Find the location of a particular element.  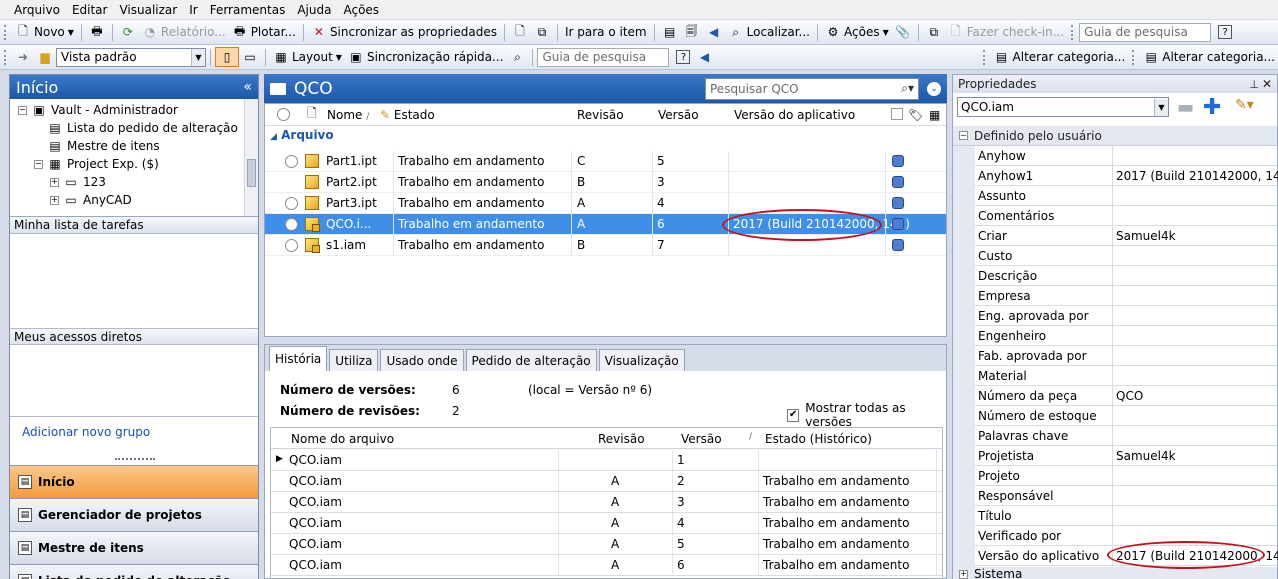

view-select: Vista padrão ▼ is located at coordinates (131, 57).